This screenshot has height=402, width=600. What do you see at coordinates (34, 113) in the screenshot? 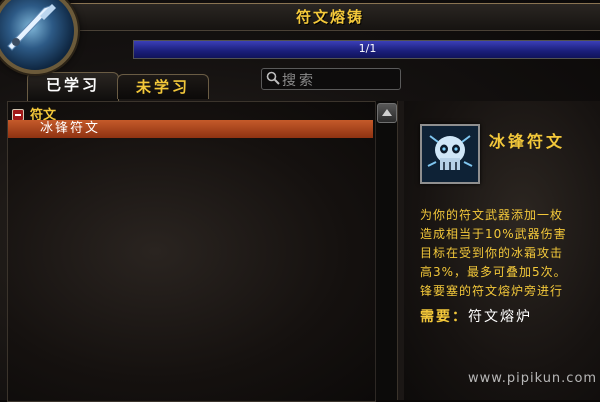
I see `list-group-header: 符文` at bounding box center [34, 113].